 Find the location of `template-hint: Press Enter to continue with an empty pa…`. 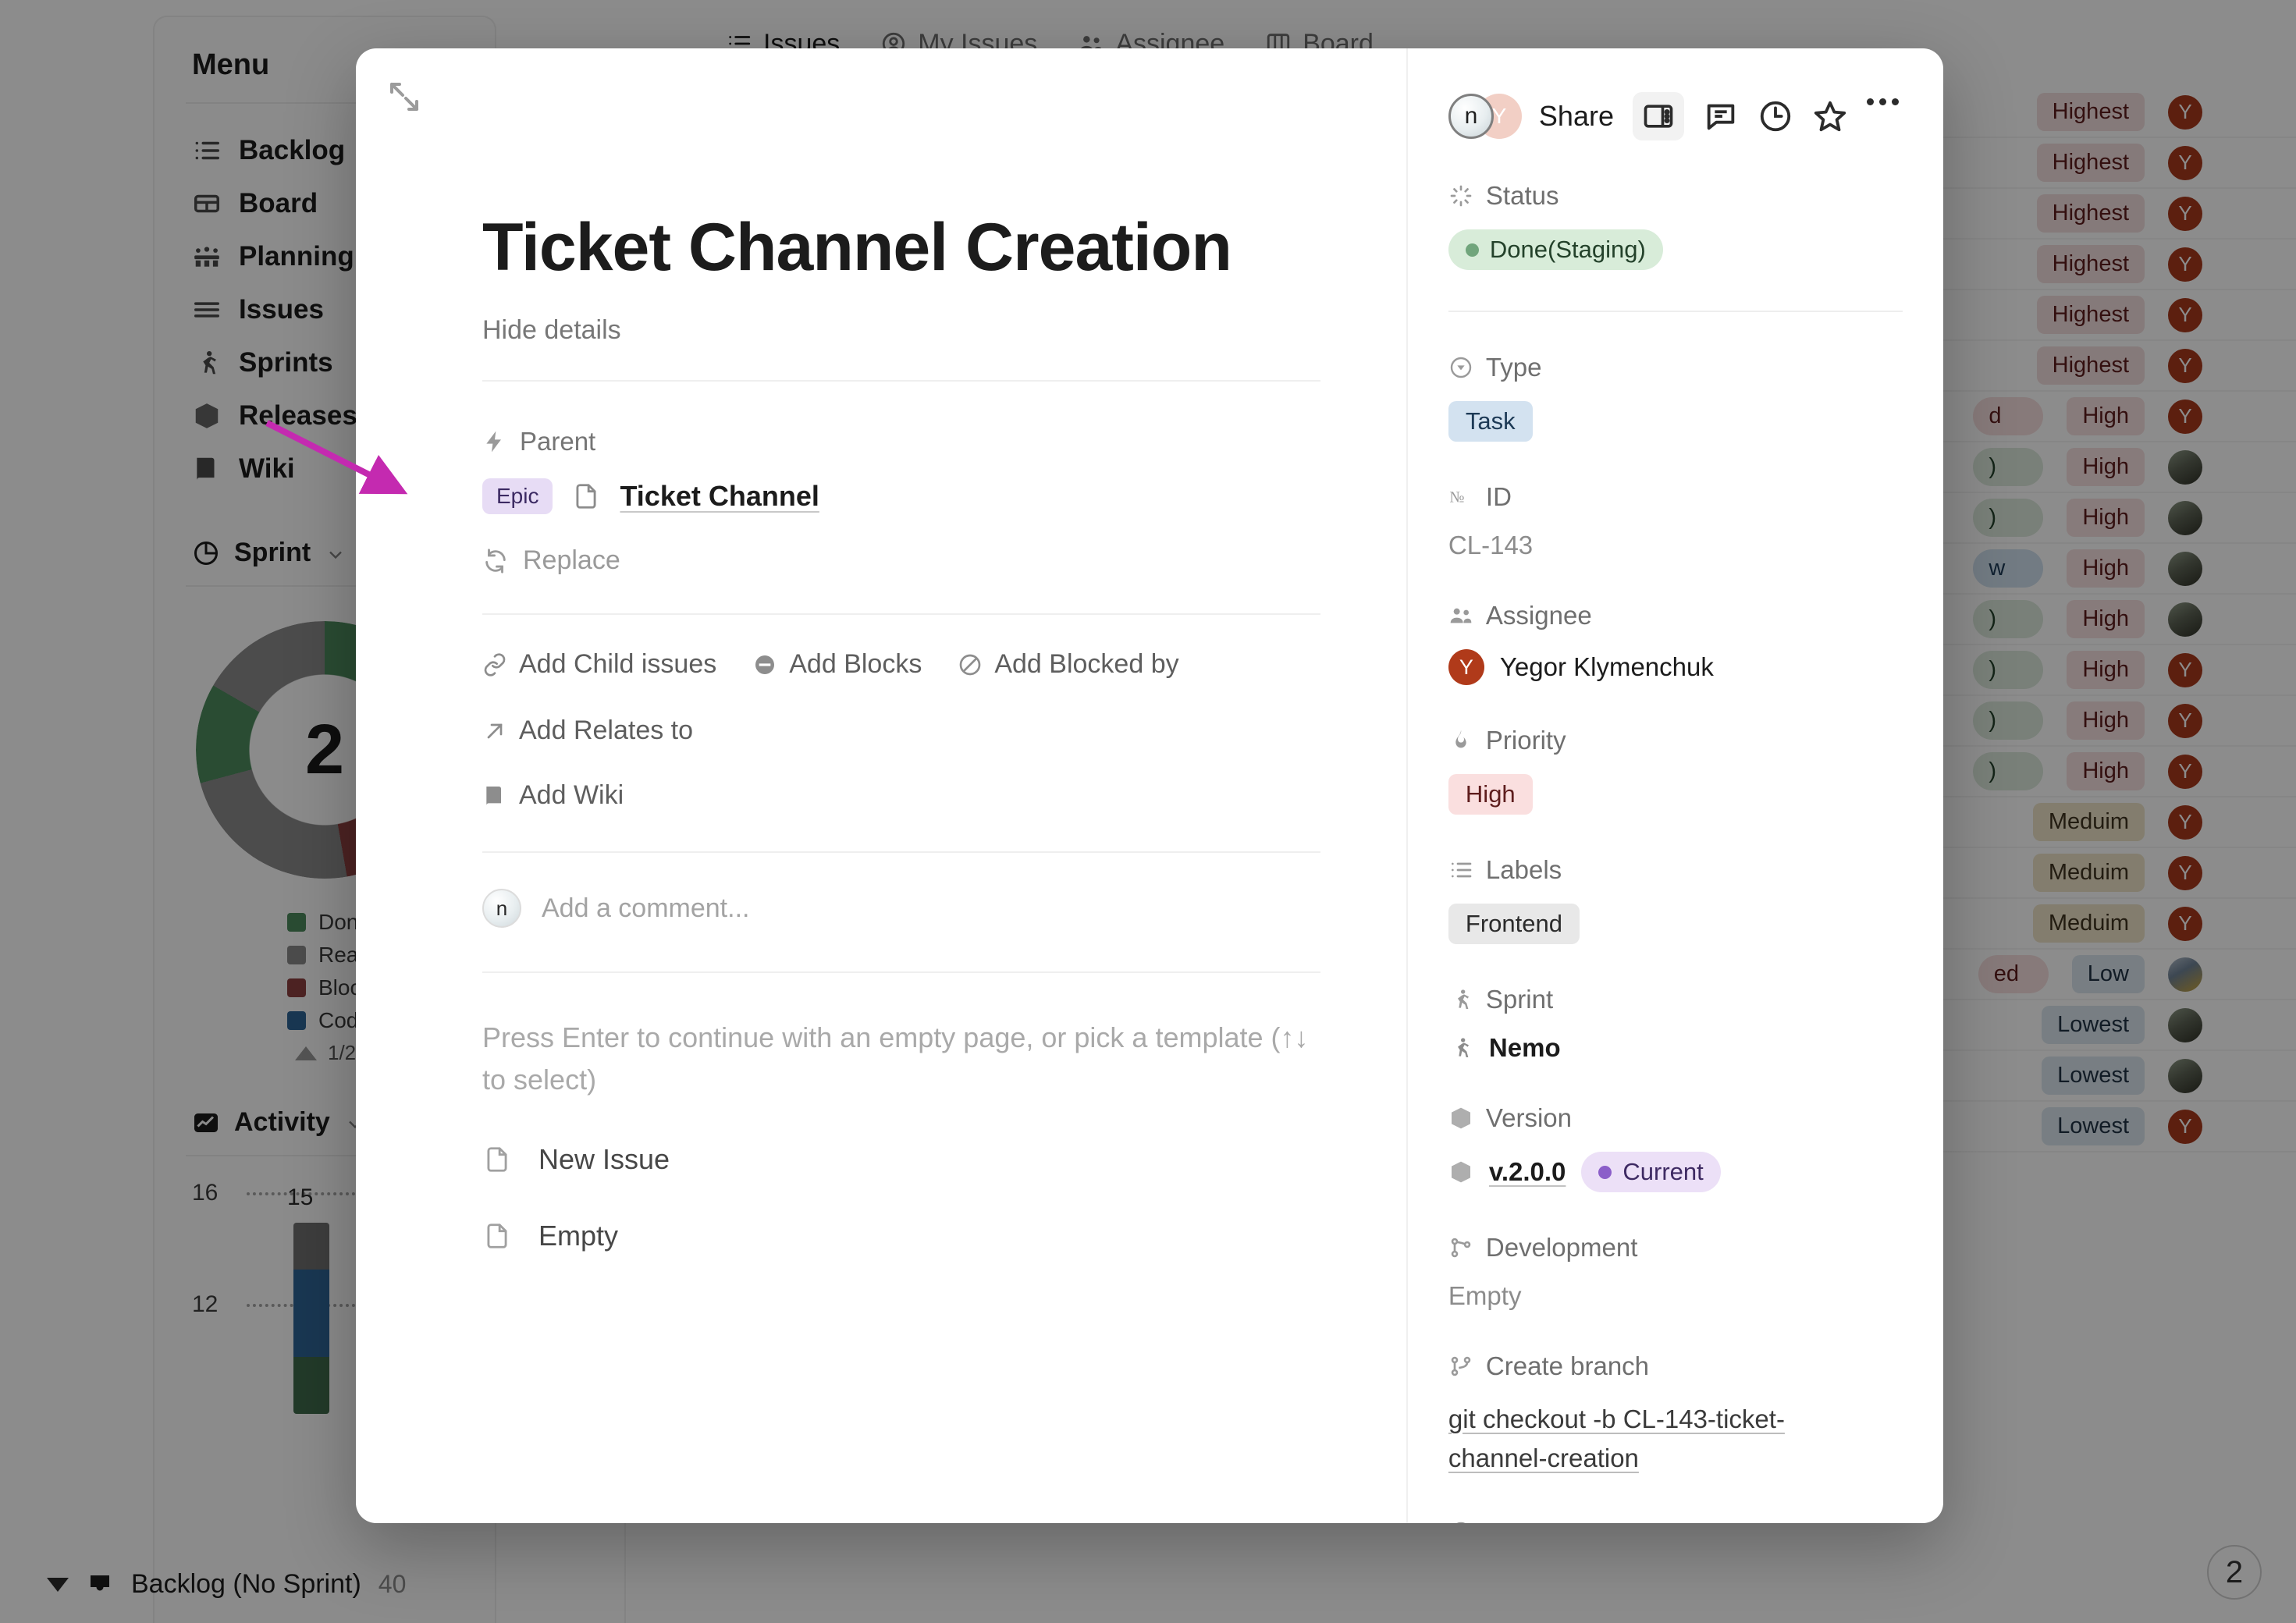

template-hint: Press Enter to continue with an empty pa… is located at coordinates (896, 1058).